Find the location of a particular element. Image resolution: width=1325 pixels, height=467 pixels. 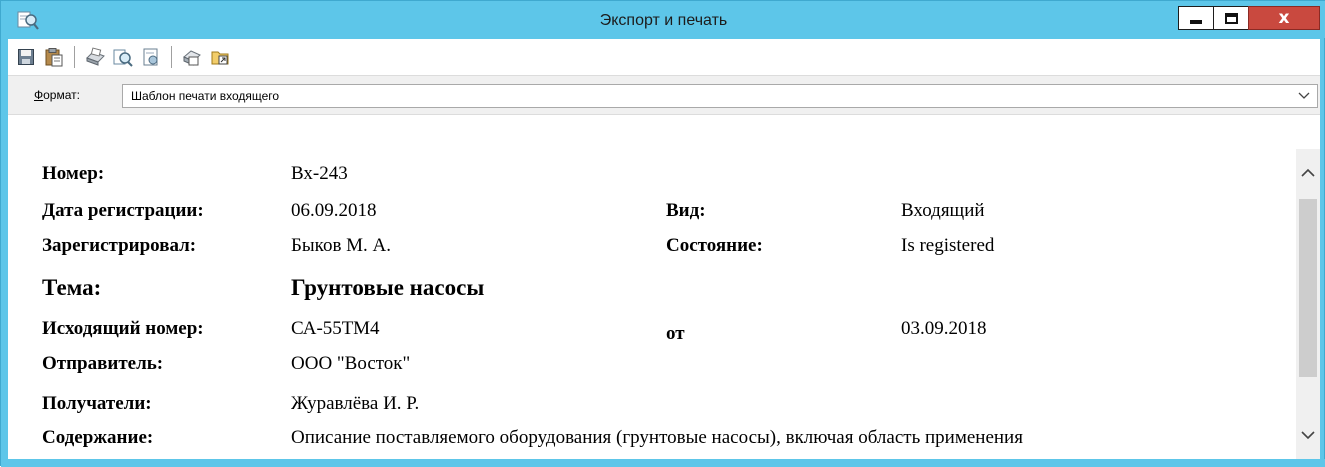

registered-by-label: Зарегистрировал: is located at coordinates (119, 245).